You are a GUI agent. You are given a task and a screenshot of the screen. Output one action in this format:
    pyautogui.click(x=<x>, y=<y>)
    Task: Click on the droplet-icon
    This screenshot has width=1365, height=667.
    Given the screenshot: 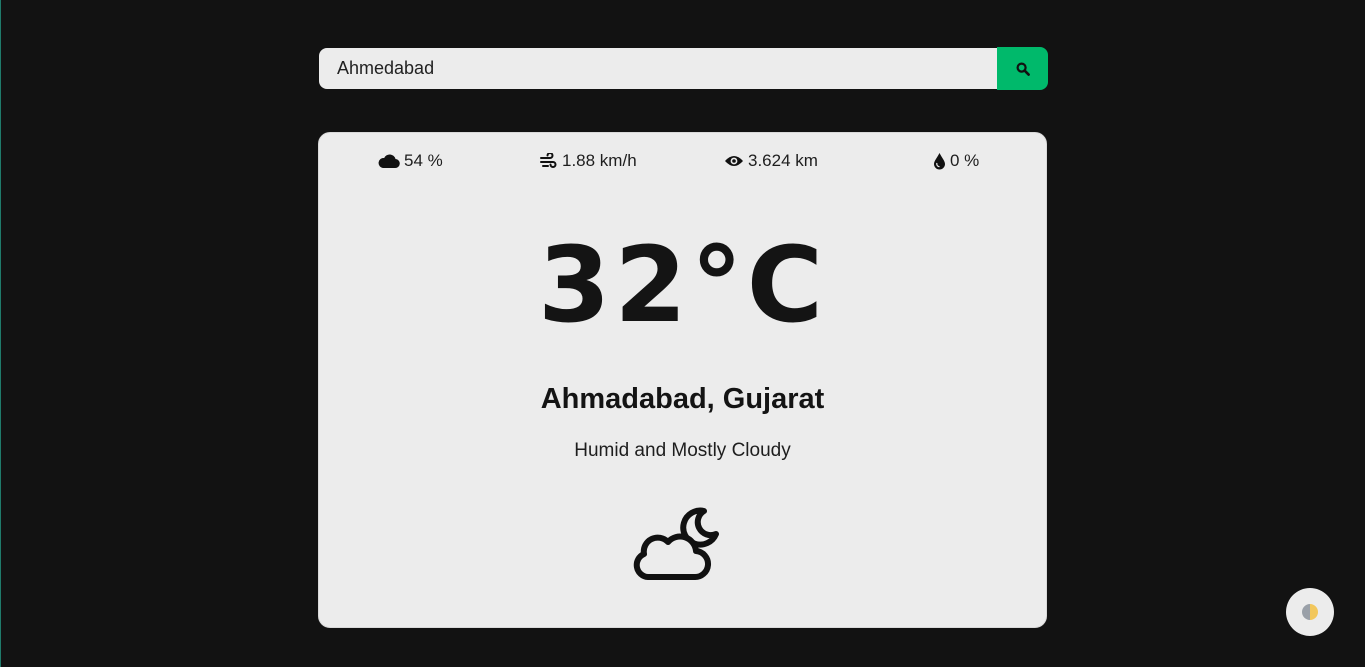 What is the action you would take?
    pyautogui.click(x=939, y=161)
    